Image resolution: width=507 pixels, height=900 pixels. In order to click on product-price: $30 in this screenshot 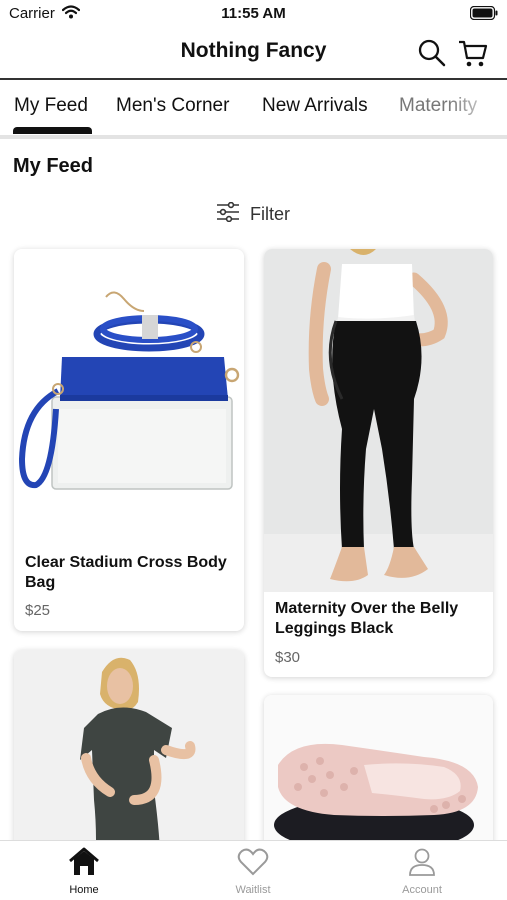, I will do `click(288, 657)`.